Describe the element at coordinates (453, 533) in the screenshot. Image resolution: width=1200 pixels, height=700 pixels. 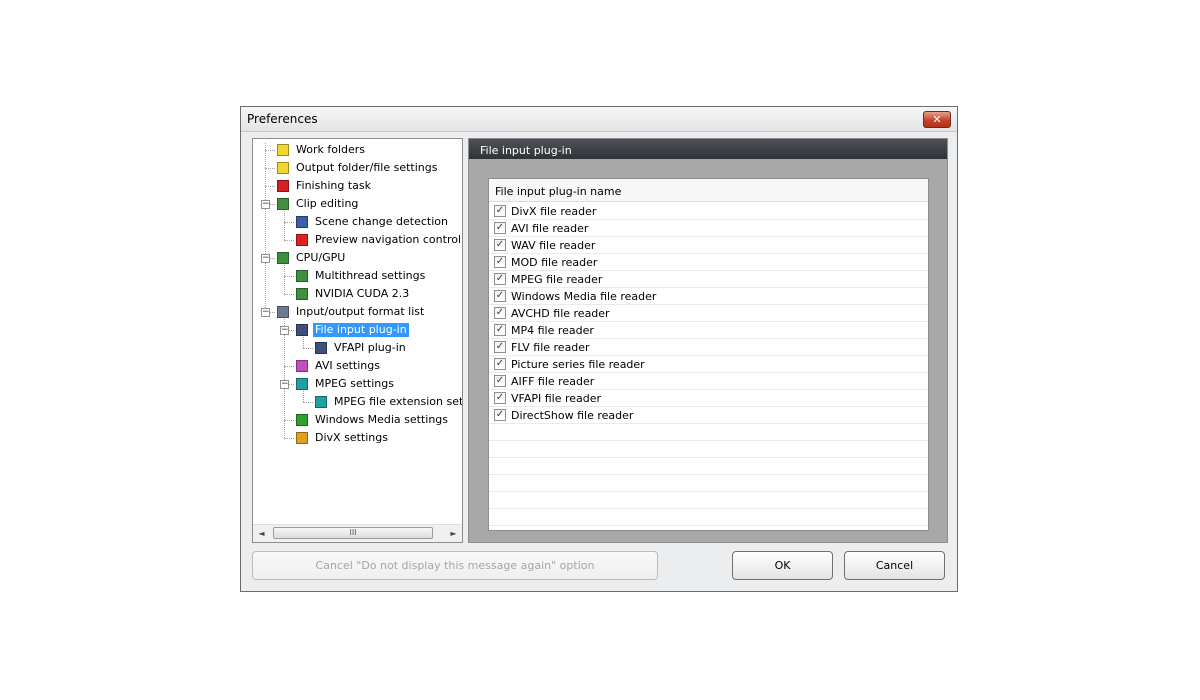
I see `scroll-right-arrow: ►` at that location.